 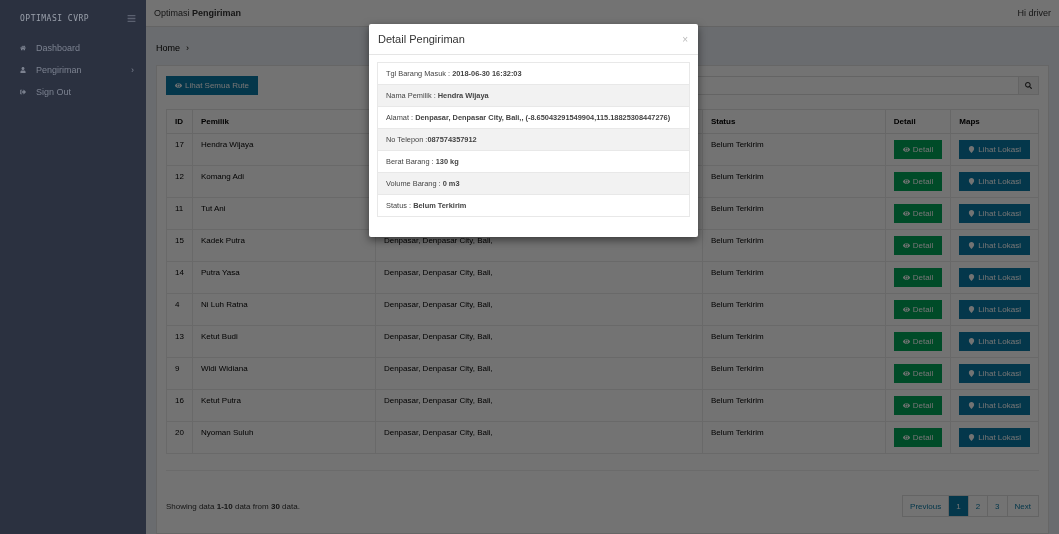 What do you see at coordinates (179, 405) in the screenshot?
I see `table-cell: 16` at bounding box center [179, 405].